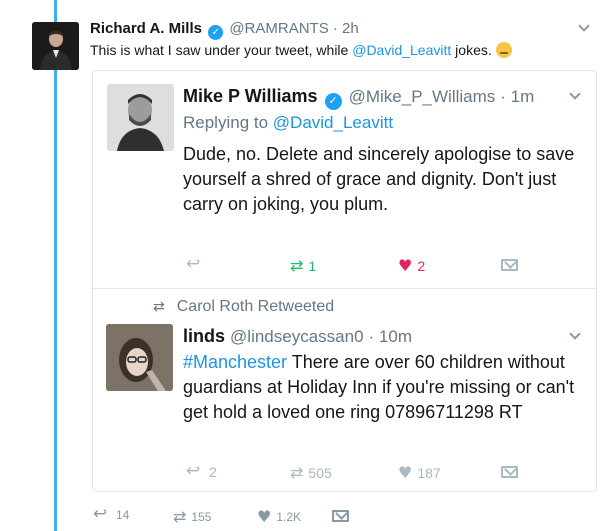  I want to click on retweet-button: ⇄ 155, so click(192, 516).